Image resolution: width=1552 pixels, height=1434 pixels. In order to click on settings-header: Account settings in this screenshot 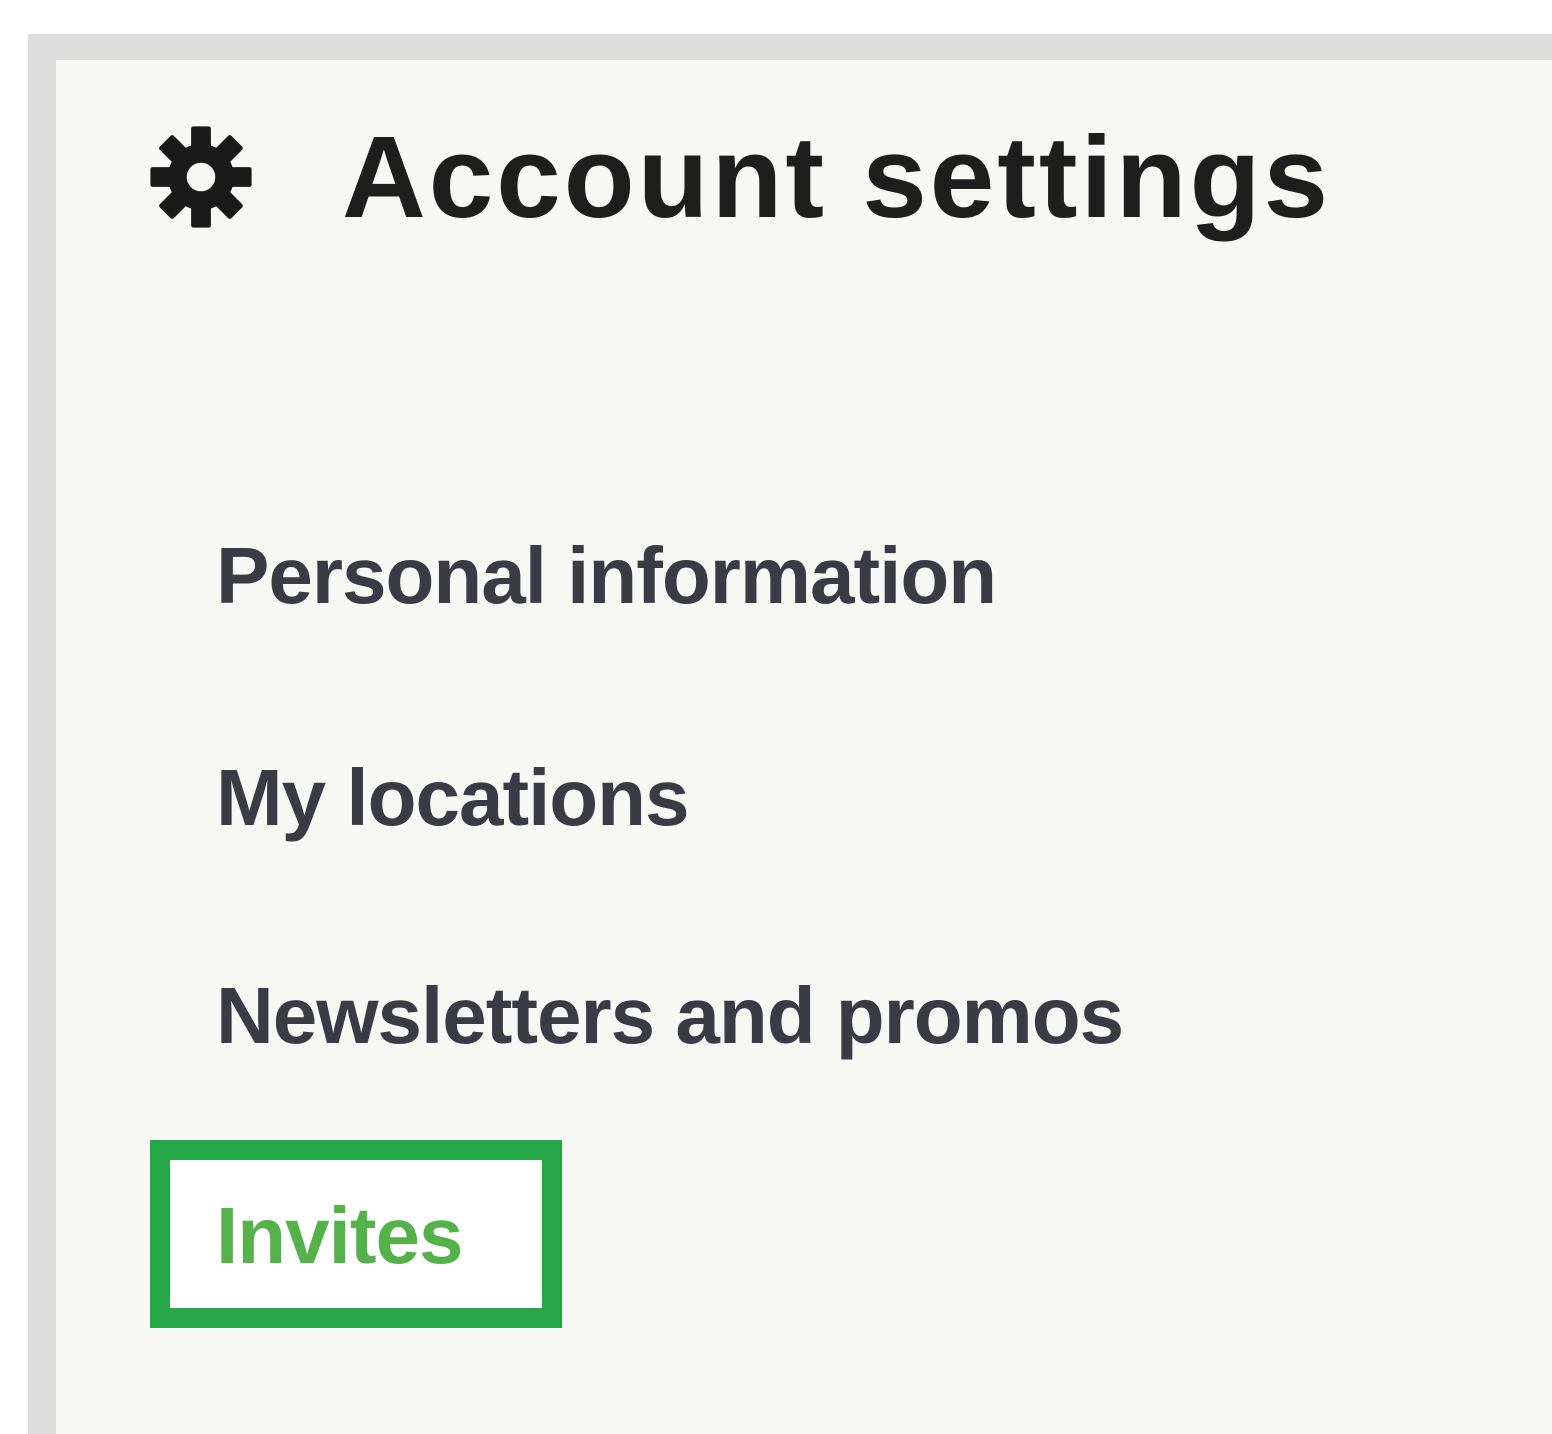, I will do `click(738, 177)`.